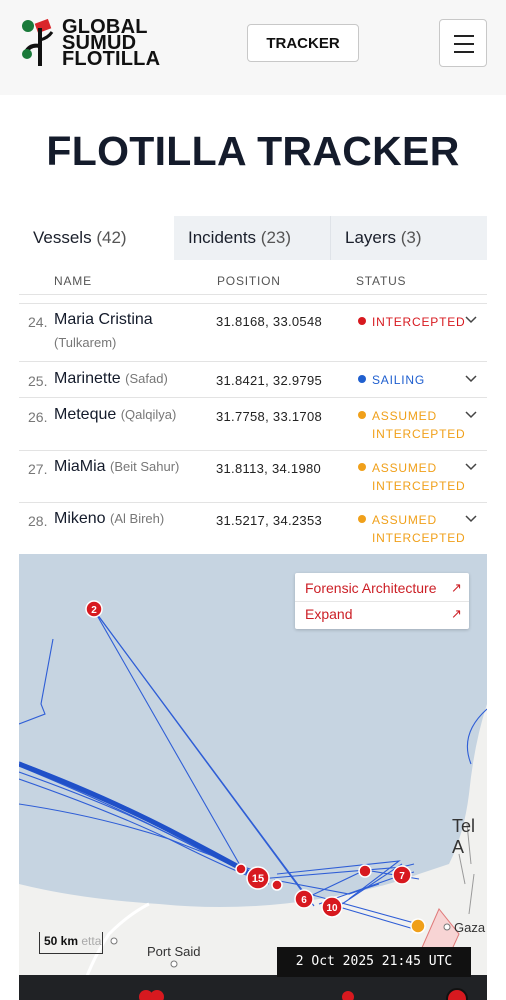 This screenshot has width=506, height=1000. I want to click on tab-count: (23), so click(276, 237).